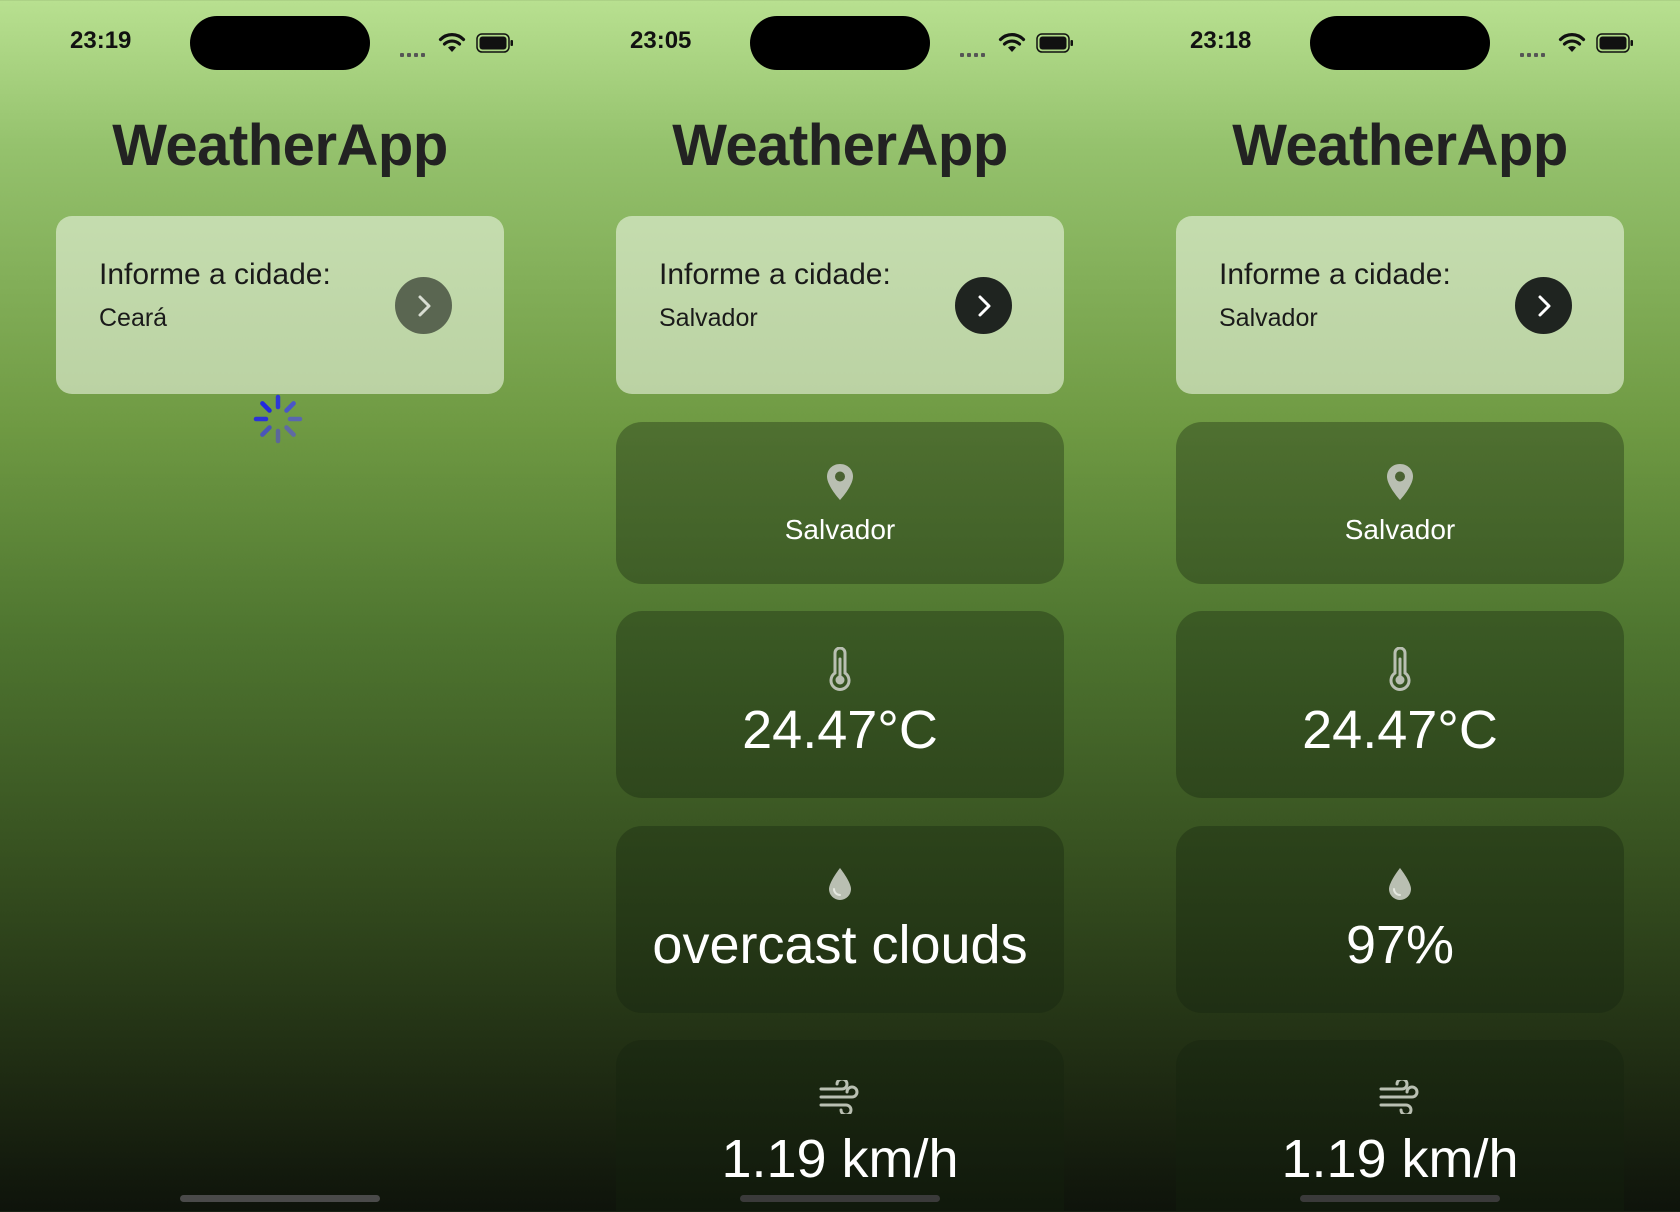  I want to click on status-time: 23:05, so click(661, 40).